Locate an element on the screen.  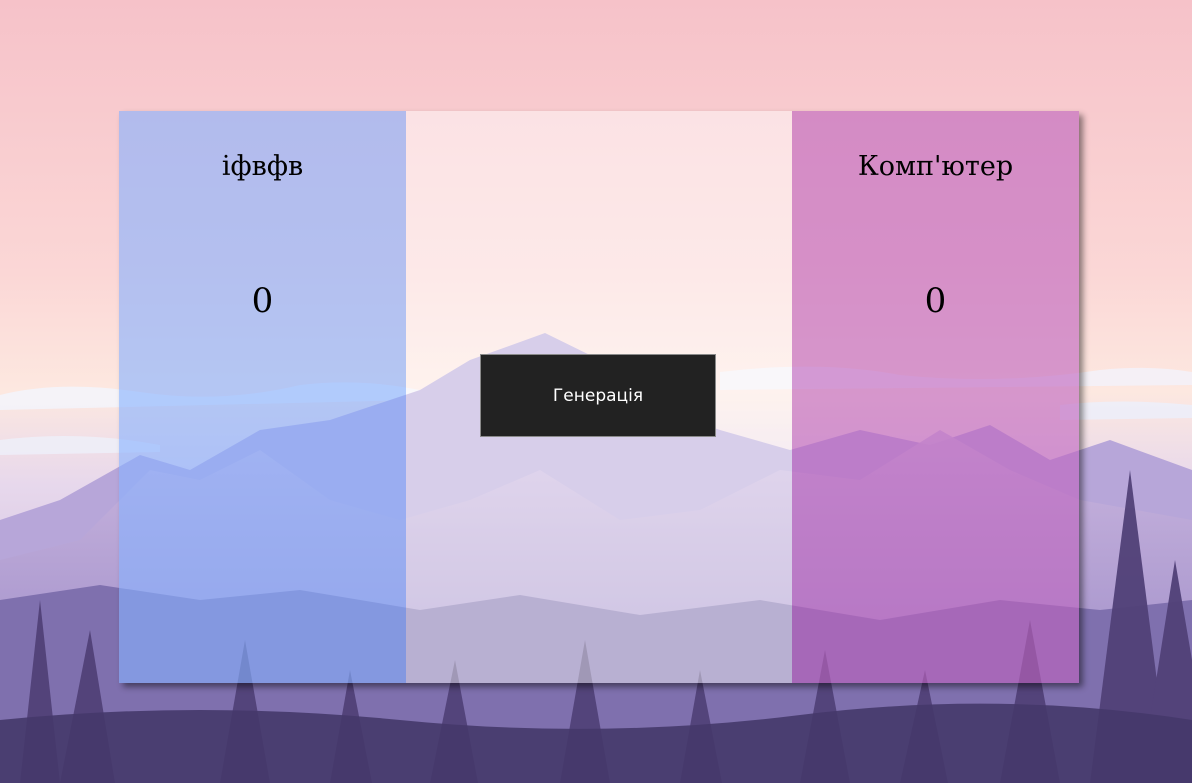
player-score: 0 is located at coordinates (262, 301).